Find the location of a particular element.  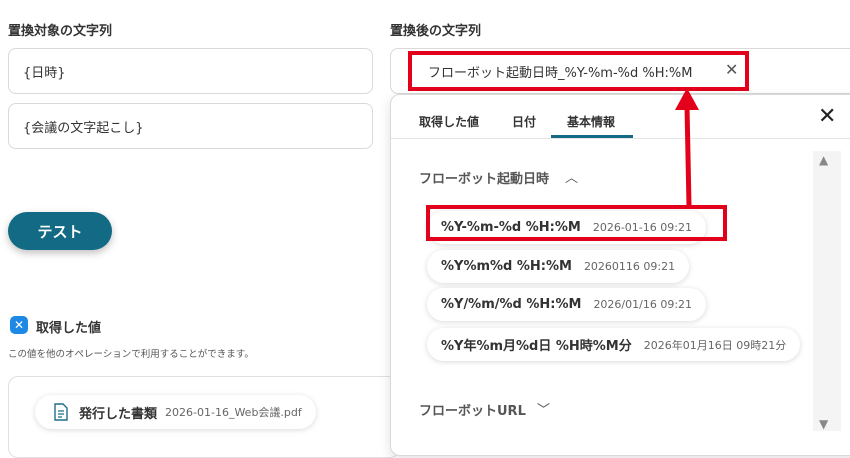

retrieved-value-icon: ✕ is located at coordinates (19, 325).